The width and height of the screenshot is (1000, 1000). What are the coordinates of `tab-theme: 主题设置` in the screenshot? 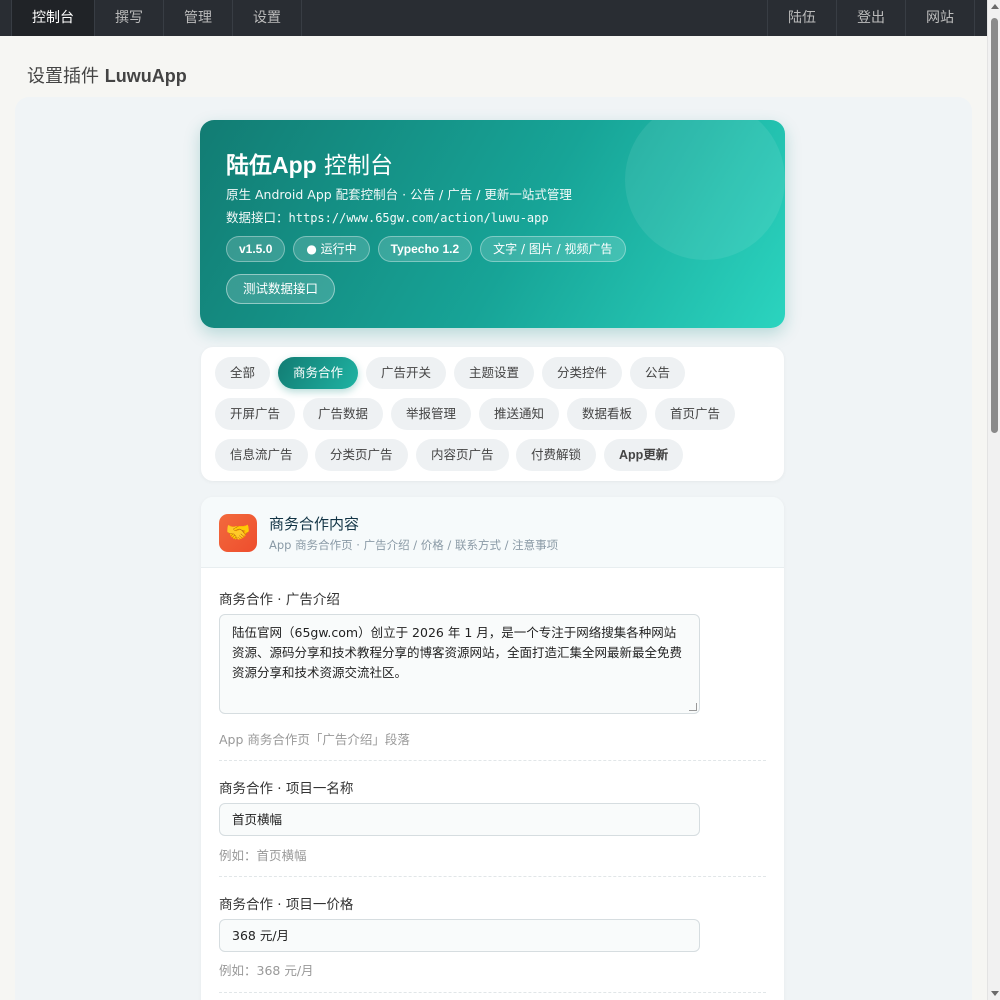 It's located at (494, 373).